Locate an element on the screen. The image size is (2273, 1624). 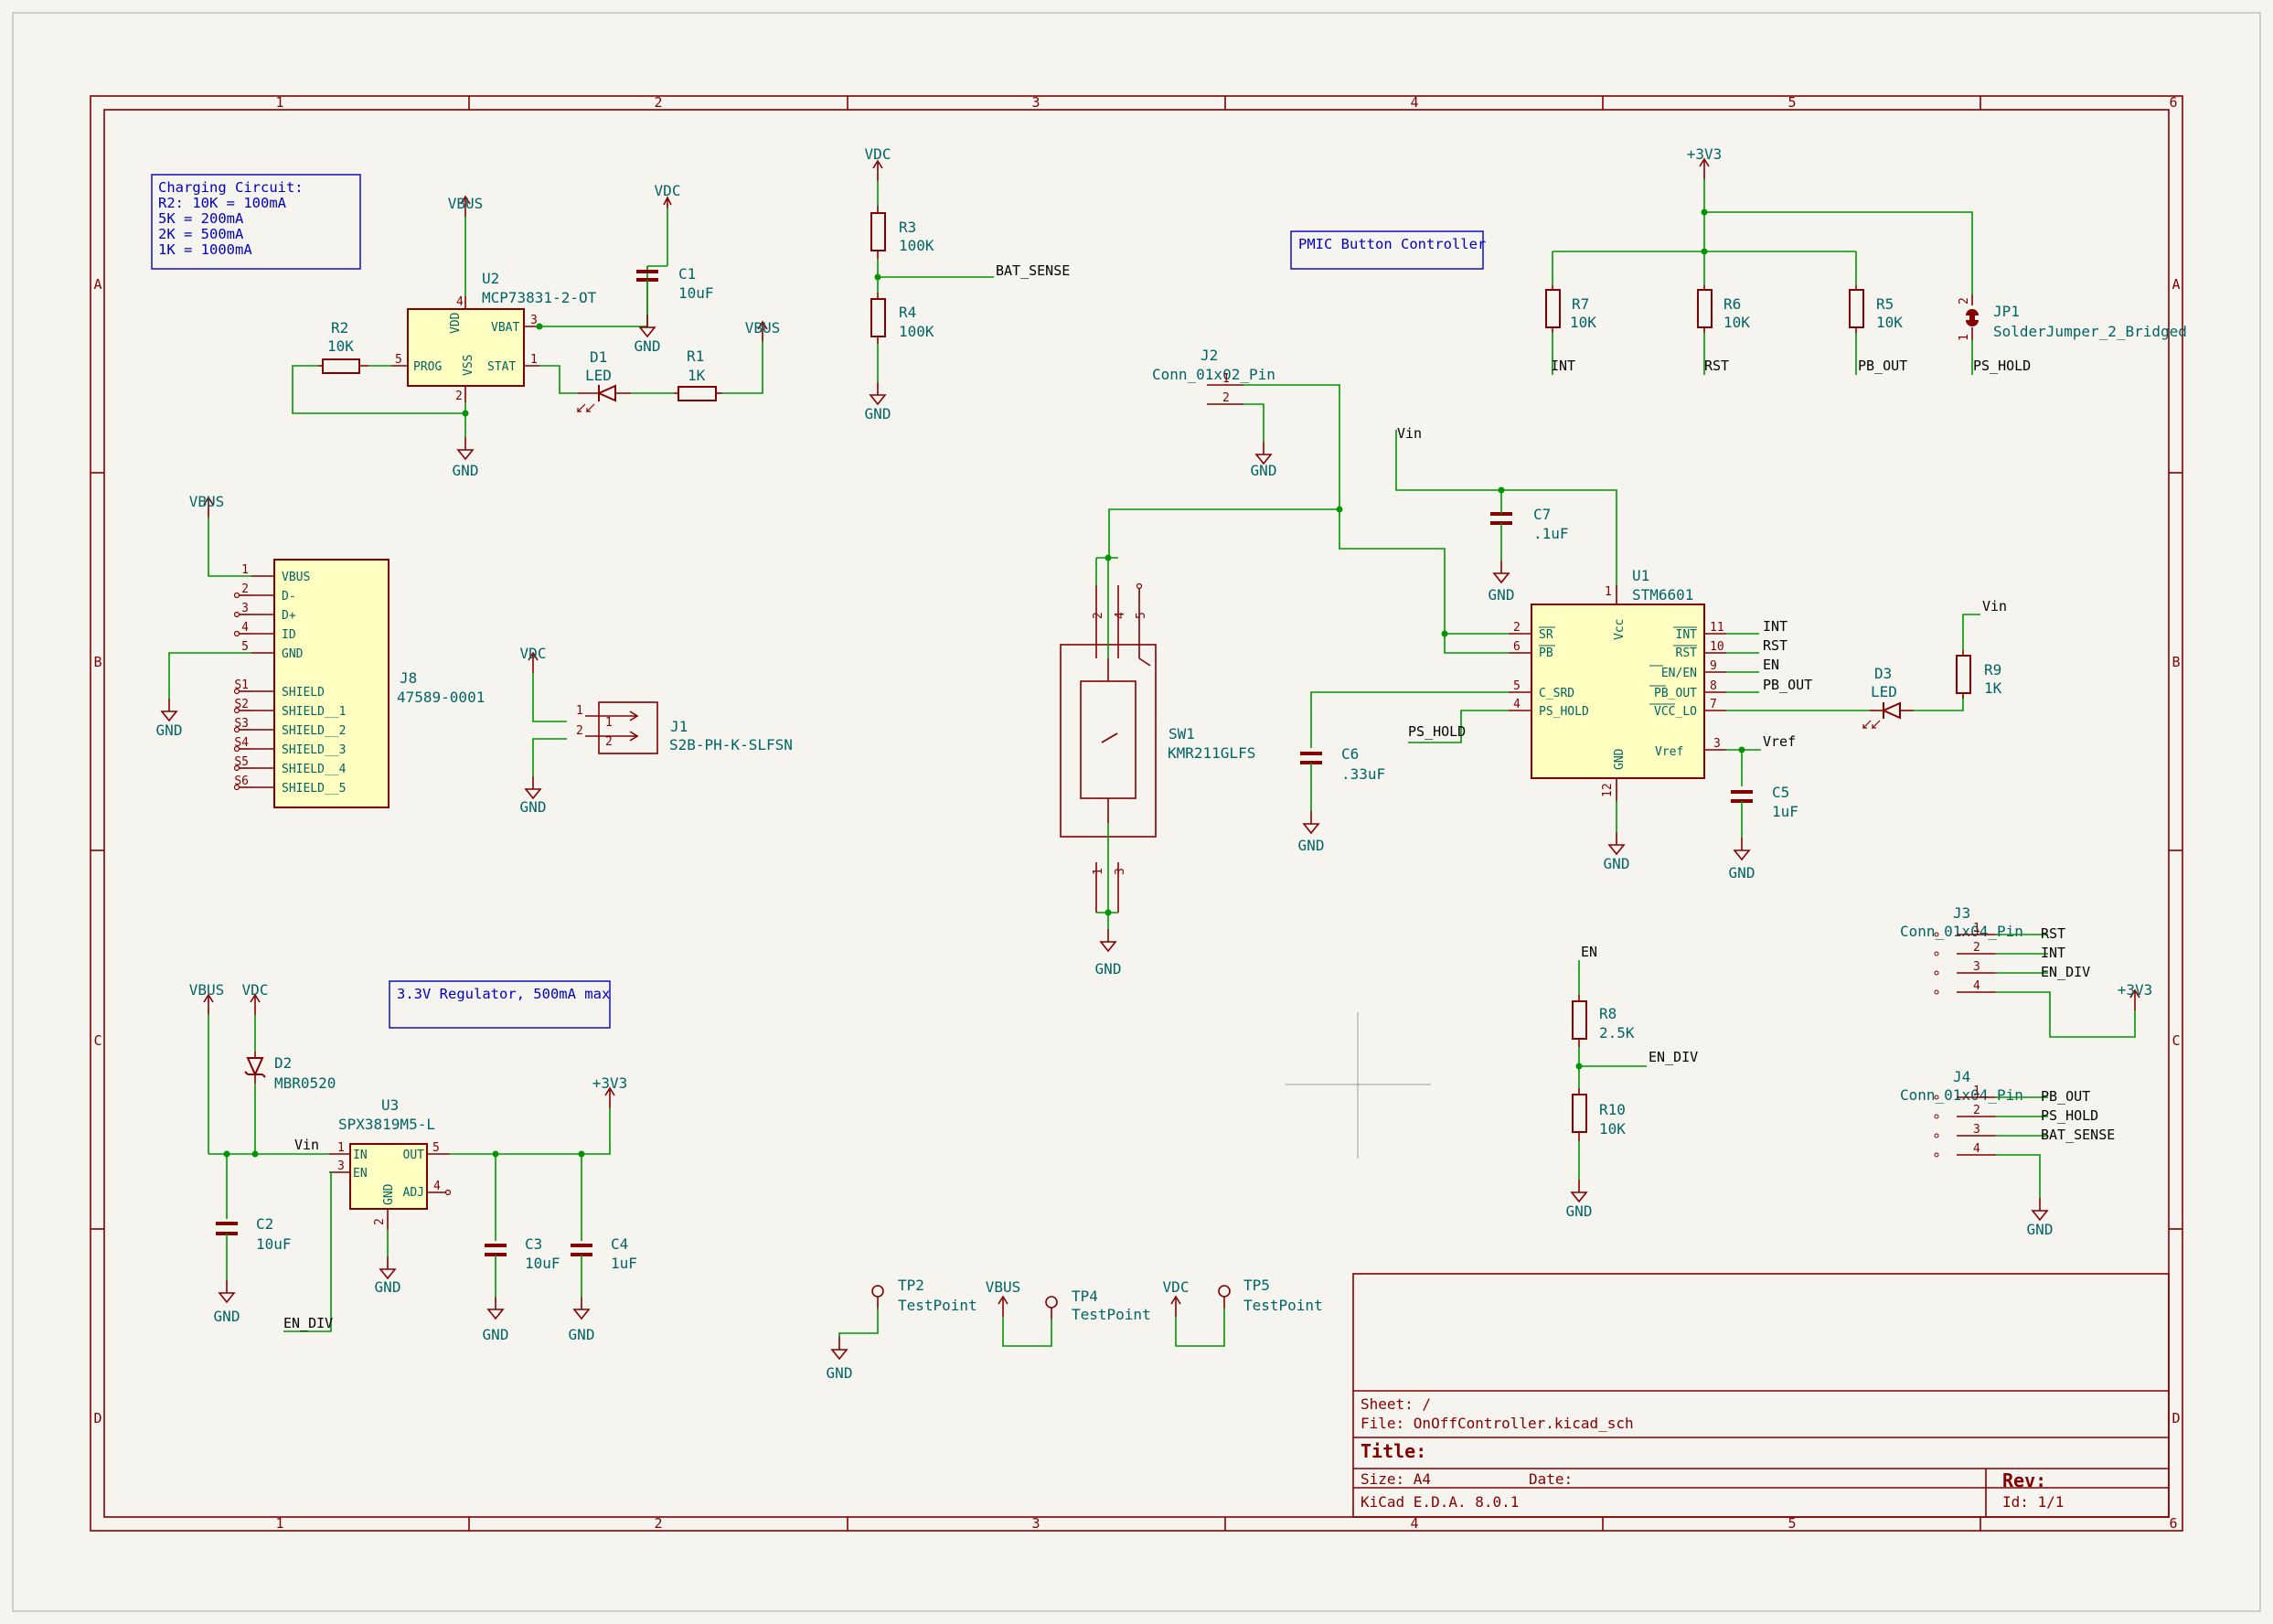
gnd-u2: GND is located at coordinates (465, 457).